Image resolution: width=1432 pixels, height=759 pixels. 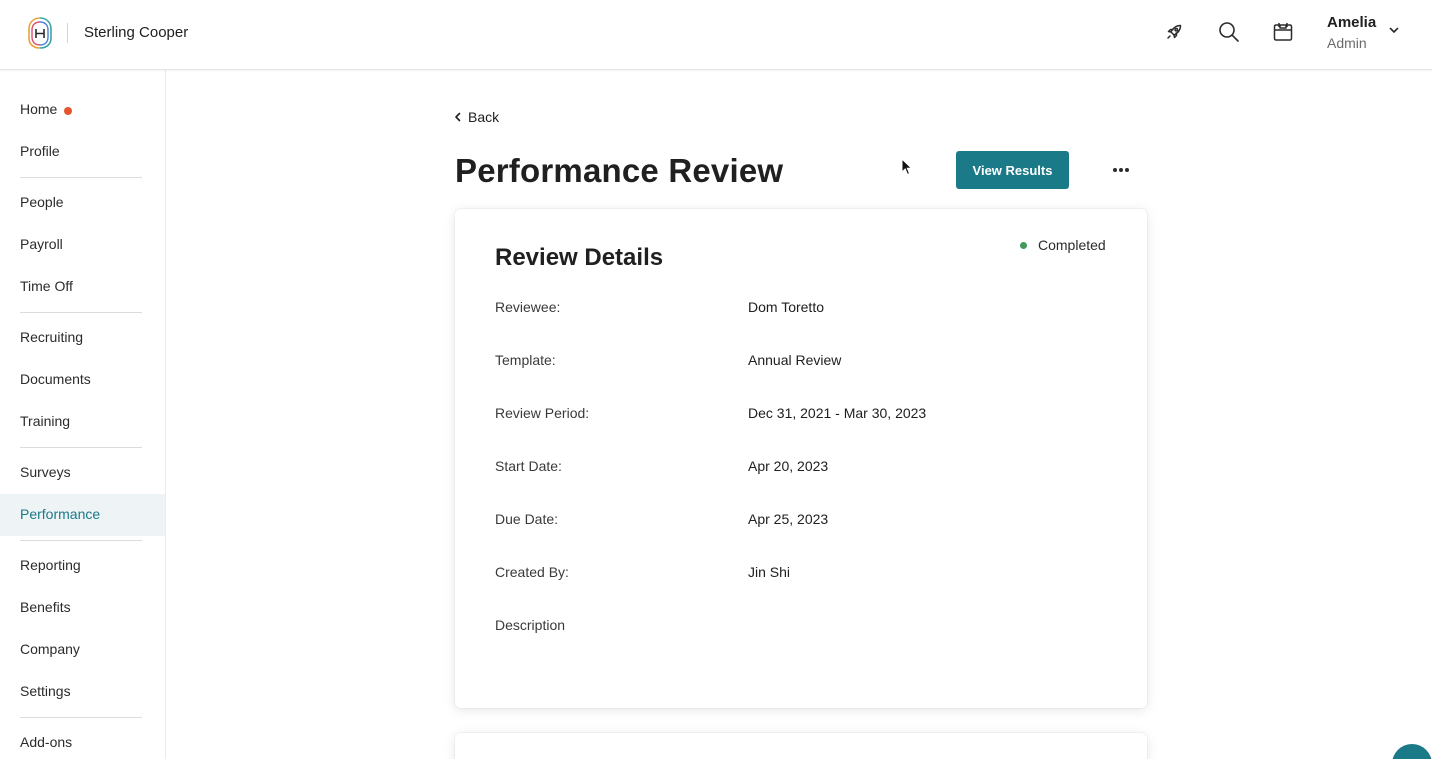 What do you see at coordinates (1023, 245) in the screenshot?
I see `status-dot` at bounding box center [1023, 245].